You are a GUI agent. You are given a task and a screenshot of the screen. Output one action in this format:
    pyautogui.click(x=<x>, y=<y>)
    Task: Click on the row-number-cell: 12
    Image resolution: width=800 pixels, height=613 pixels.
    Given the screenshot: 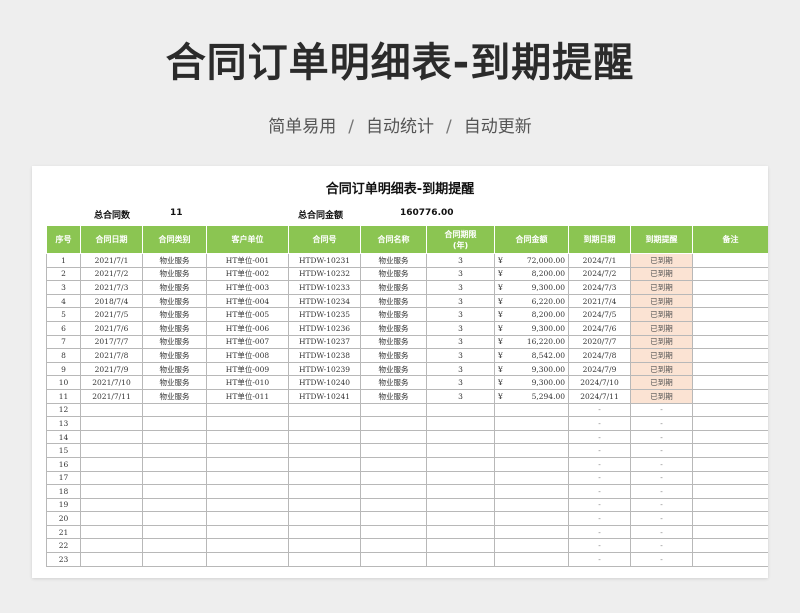 What is the action you would take?
    pyautogui.click(x=63, y=410)
    